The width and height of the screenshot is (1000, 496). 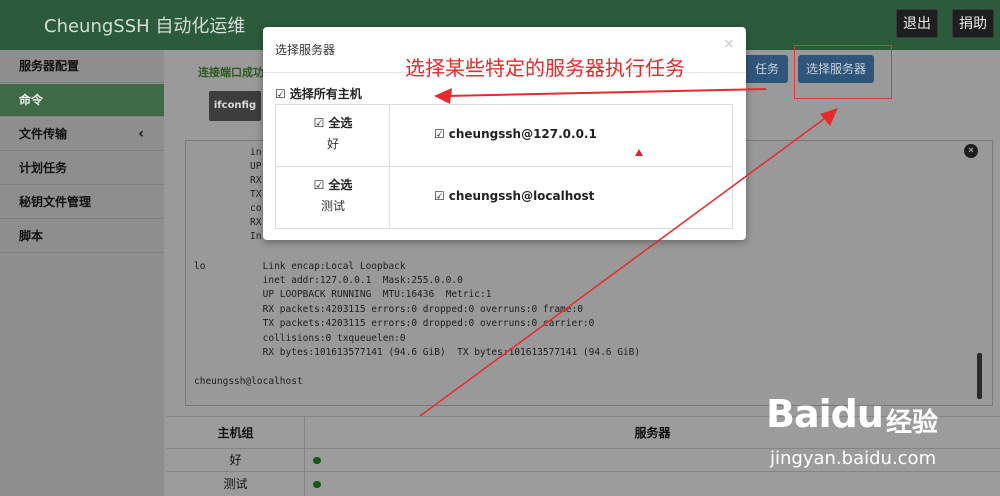 What do you see at coordinates (729, 44) in the screenshot?
I see `modal-close-icon: ×` at bounding box center [729, 44].